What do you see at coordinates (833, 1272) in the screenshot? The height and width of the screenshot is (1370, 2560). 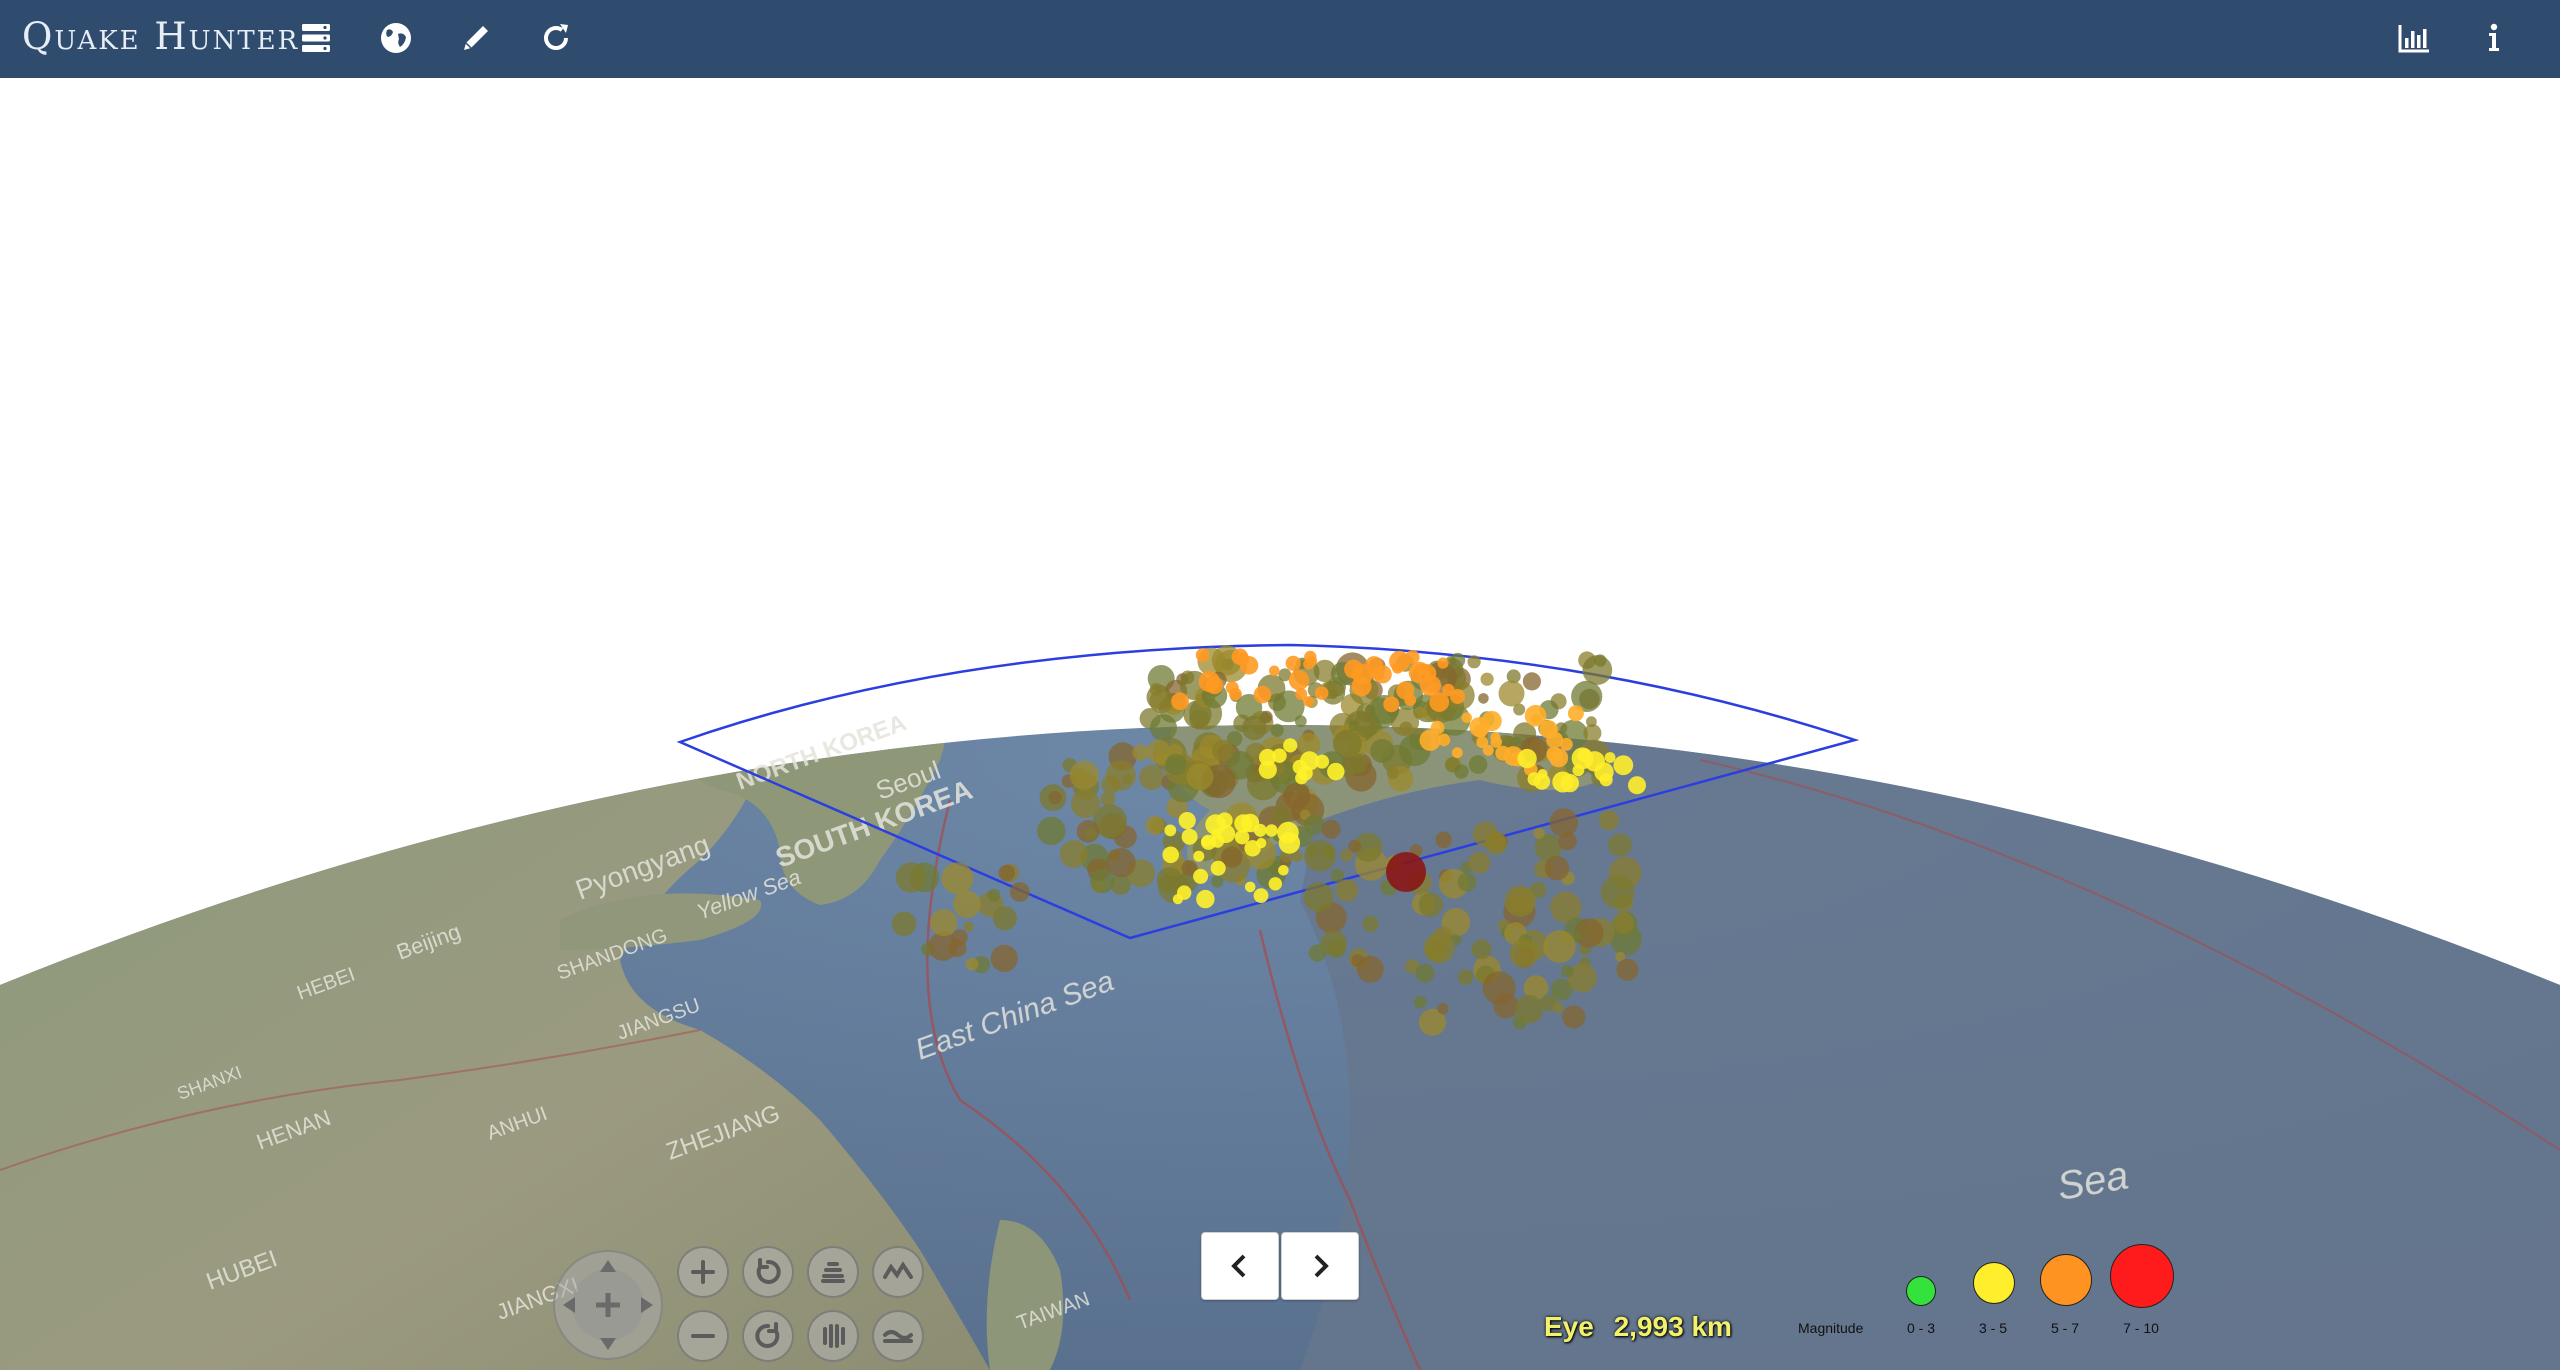 I see `tilt-up-button` at bounding box center [833, 1272].